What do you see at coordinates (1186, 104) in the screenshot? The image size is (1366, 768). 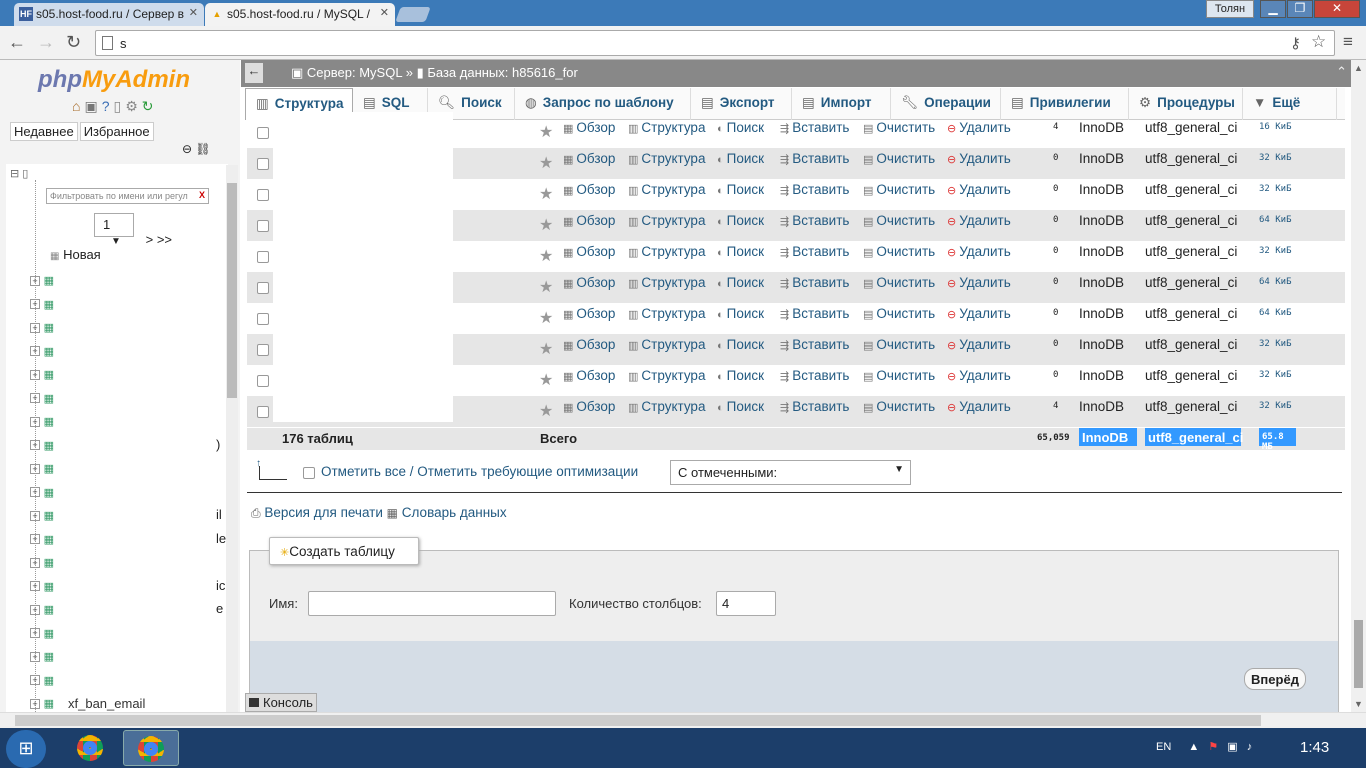 I see `tab-routines: ⚙ Процедуры` at bounding box center [1186, 104].